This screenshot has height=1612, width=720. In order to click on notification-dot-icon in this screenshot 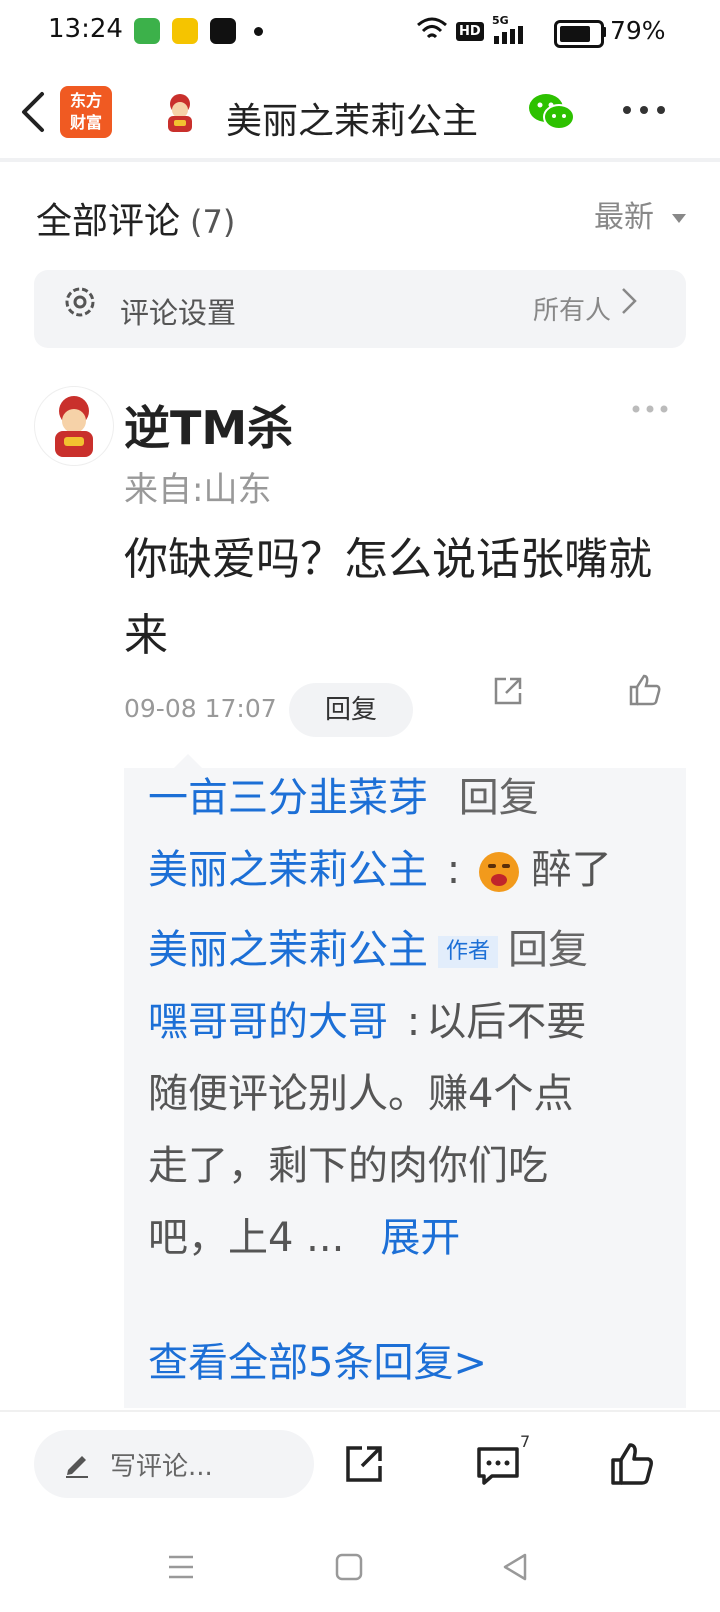, I will do `click(258, 31)`.